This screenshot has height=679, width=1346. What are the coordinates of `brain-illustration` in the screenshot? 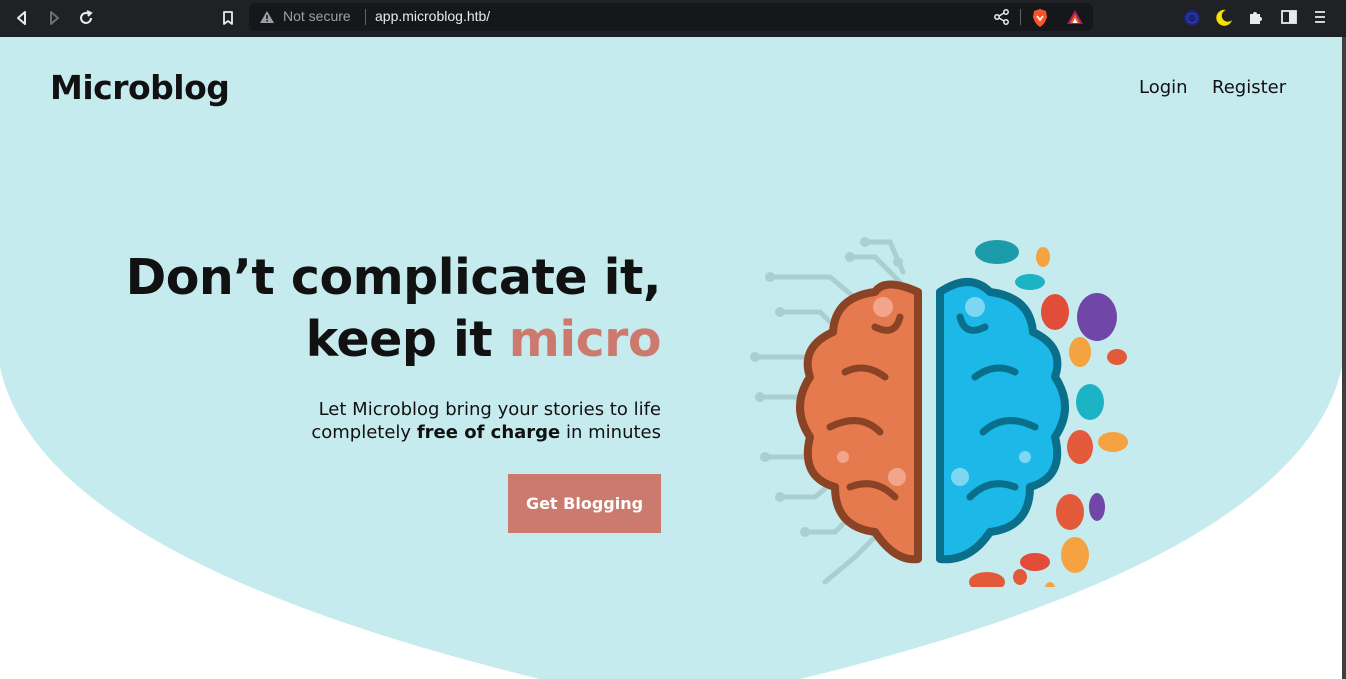 It's located at (939, 412).